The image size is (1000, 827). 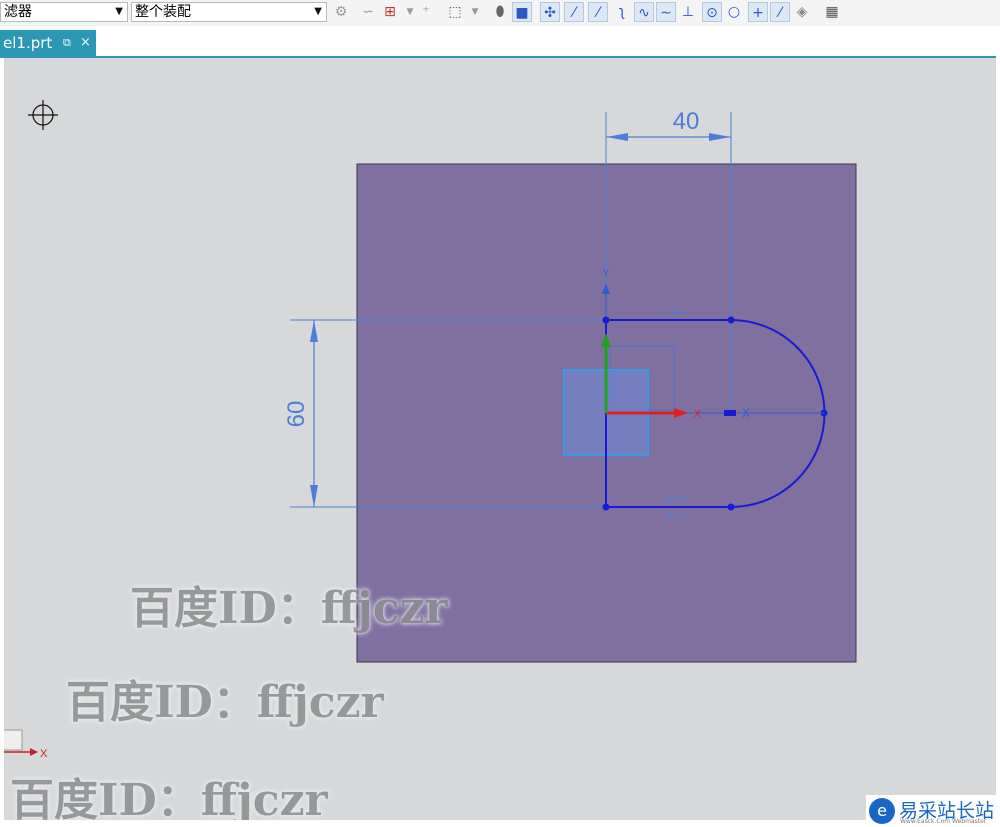 What do you see at coordinates (522, 12) in the screenshot?
I see `solid-icon: ■` at bounding box center [522, 12].